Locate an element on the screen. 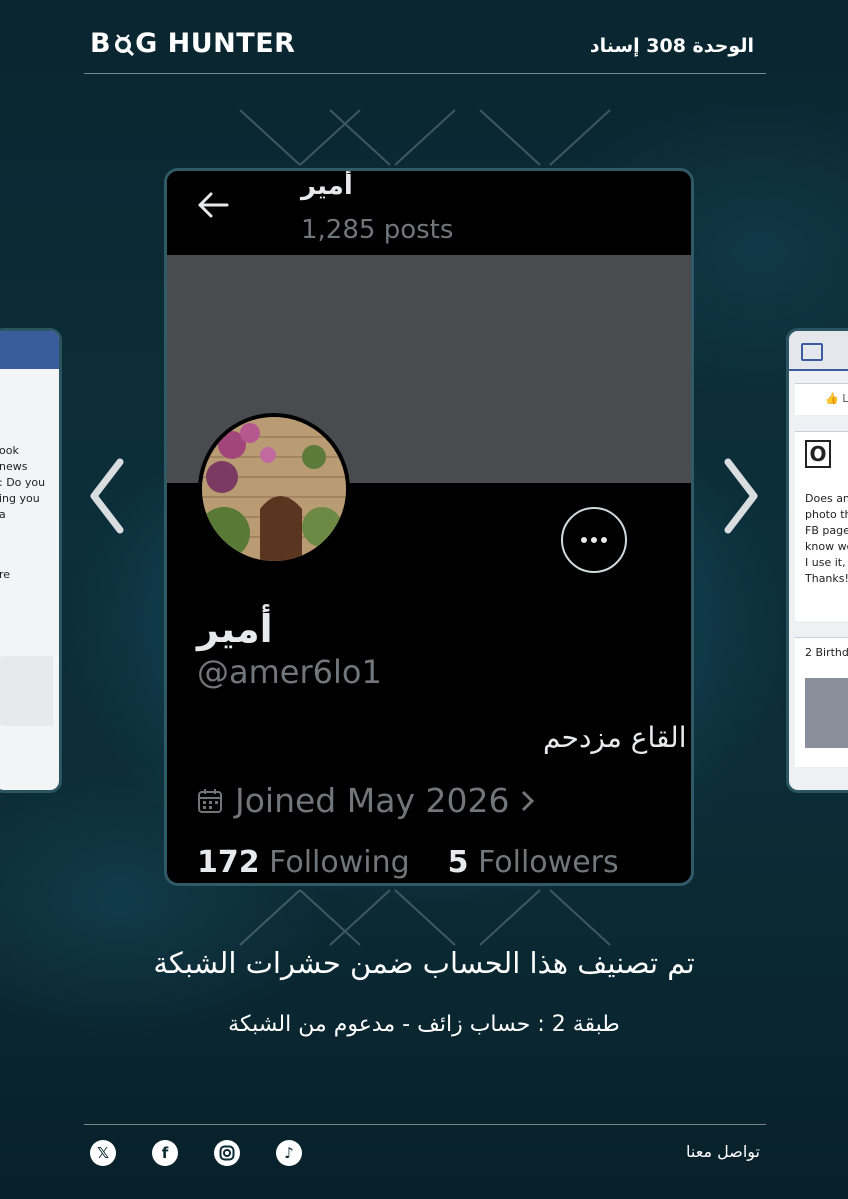  preview-tab-strip is located at coordinates (818, 351).